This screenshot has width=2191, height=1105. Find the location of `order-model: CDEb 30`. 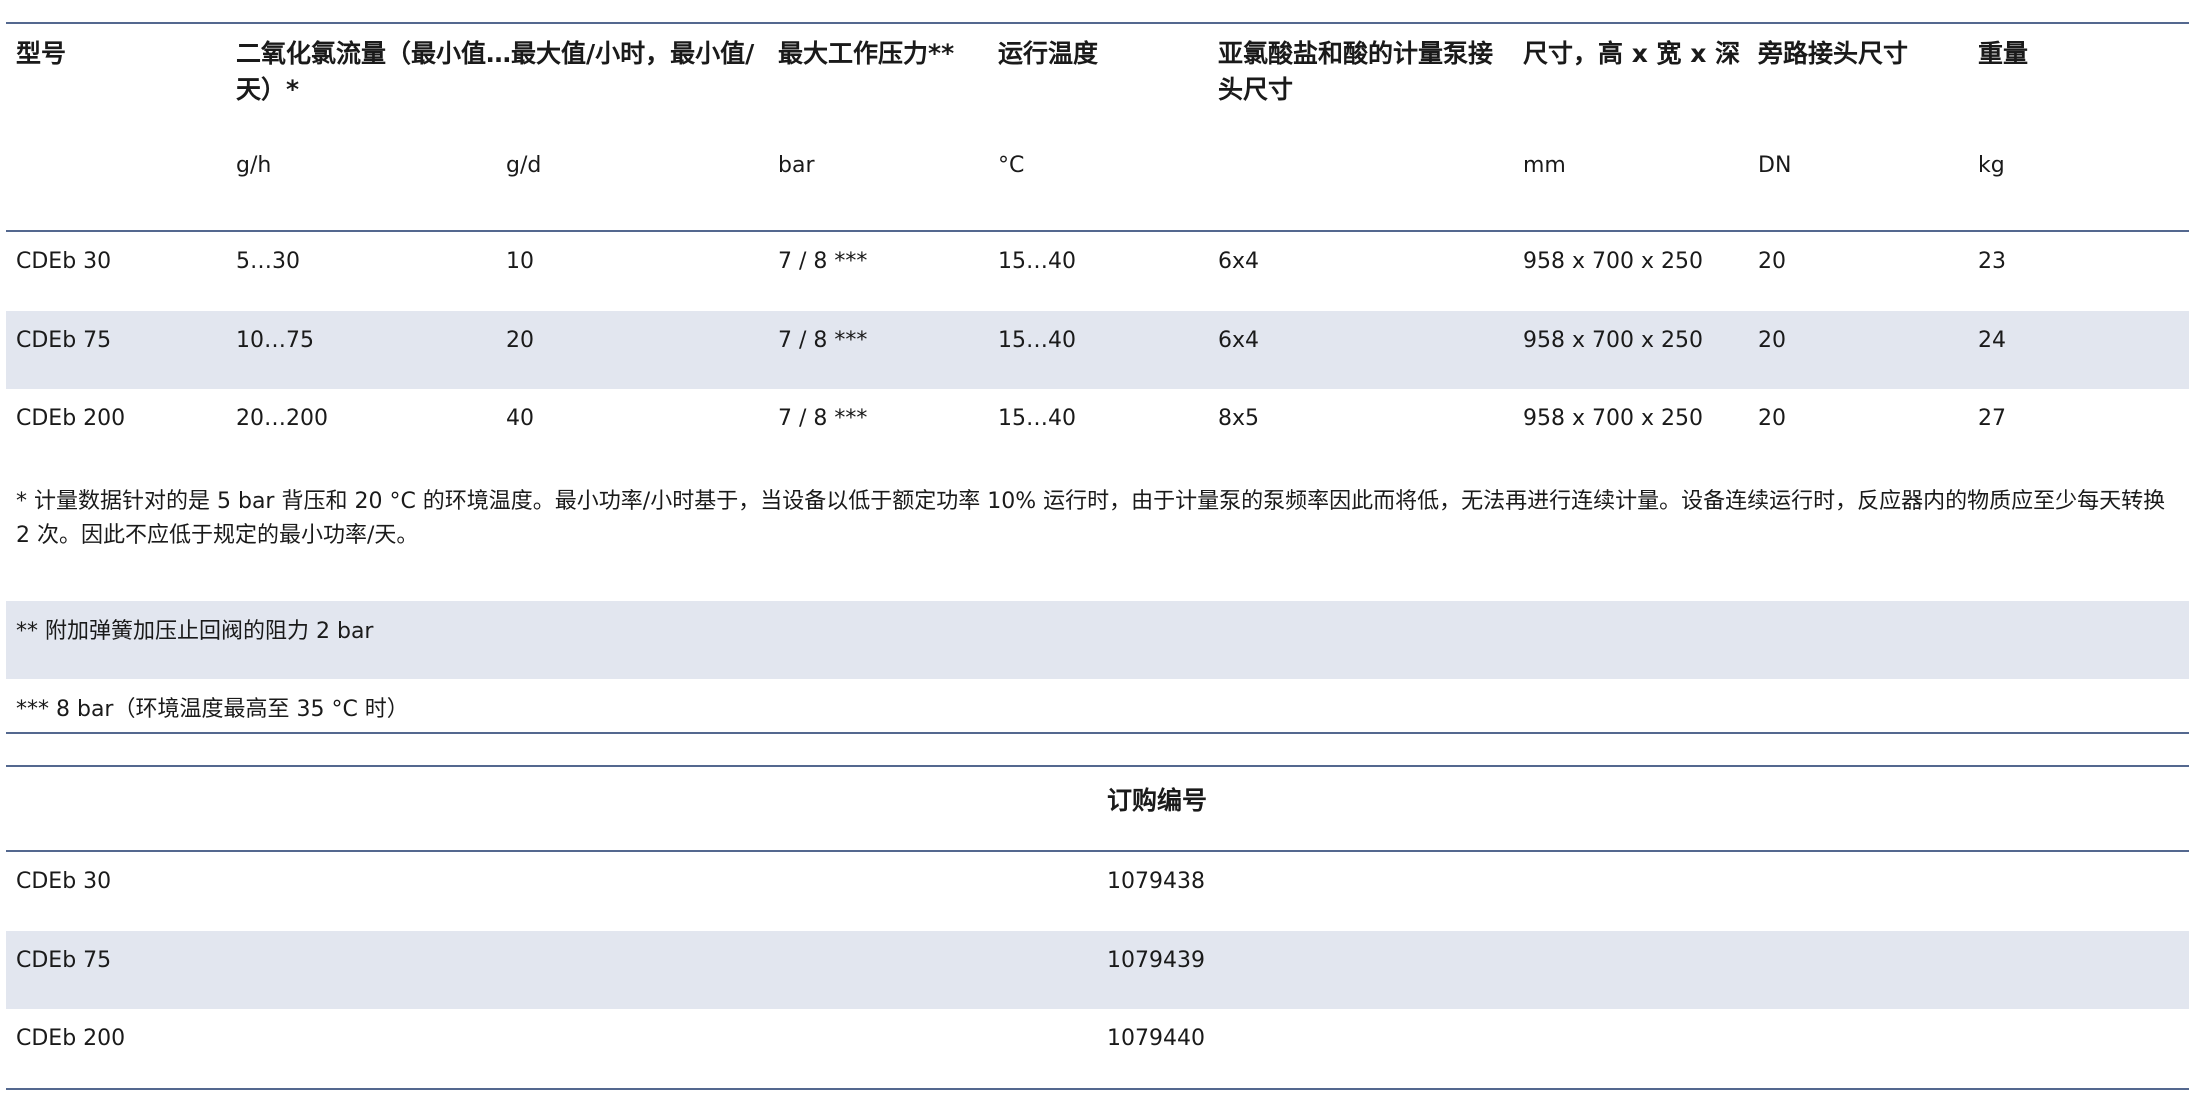

order-model: CDEb 30 is located at coordinates (64, 881).